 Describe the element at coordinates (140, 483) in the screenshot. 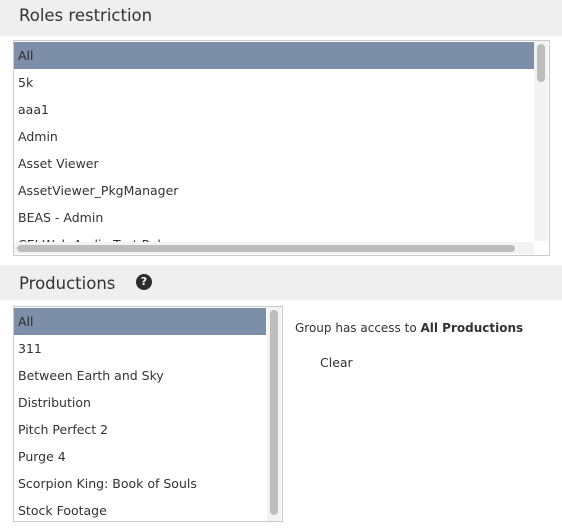

I see `productions-list-item: Scorpion King: Book of Souls` at that location.